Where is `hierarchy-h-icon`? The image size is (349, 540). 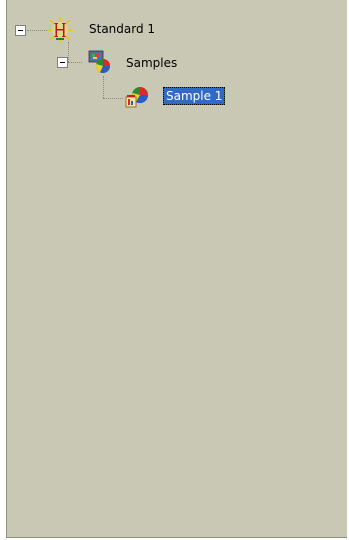
hierarchy-h-icon is located at coordinates (60, 30).